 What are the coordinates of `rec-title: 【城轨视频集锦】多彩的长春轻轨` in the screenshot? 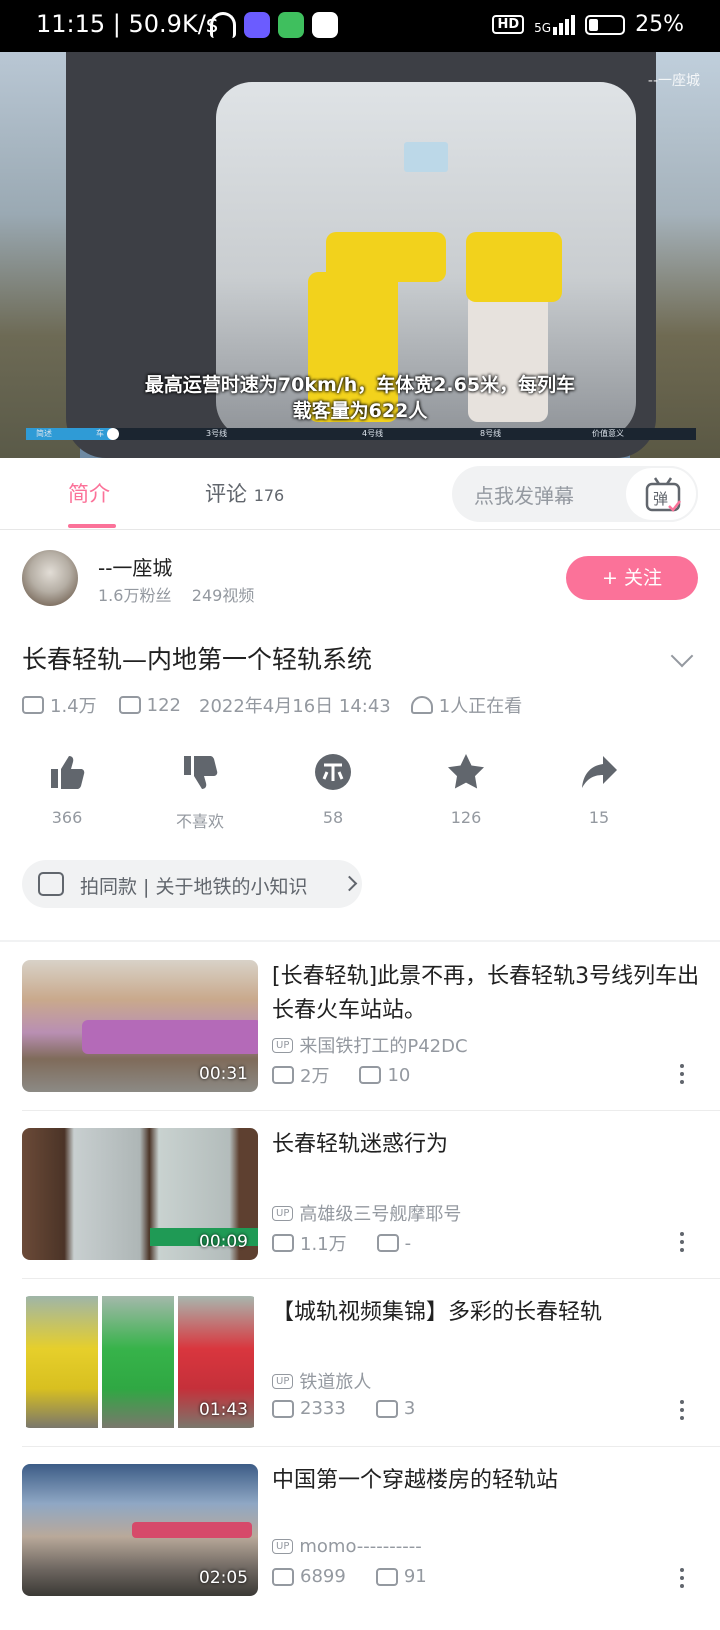 It's located at (487, 1313).